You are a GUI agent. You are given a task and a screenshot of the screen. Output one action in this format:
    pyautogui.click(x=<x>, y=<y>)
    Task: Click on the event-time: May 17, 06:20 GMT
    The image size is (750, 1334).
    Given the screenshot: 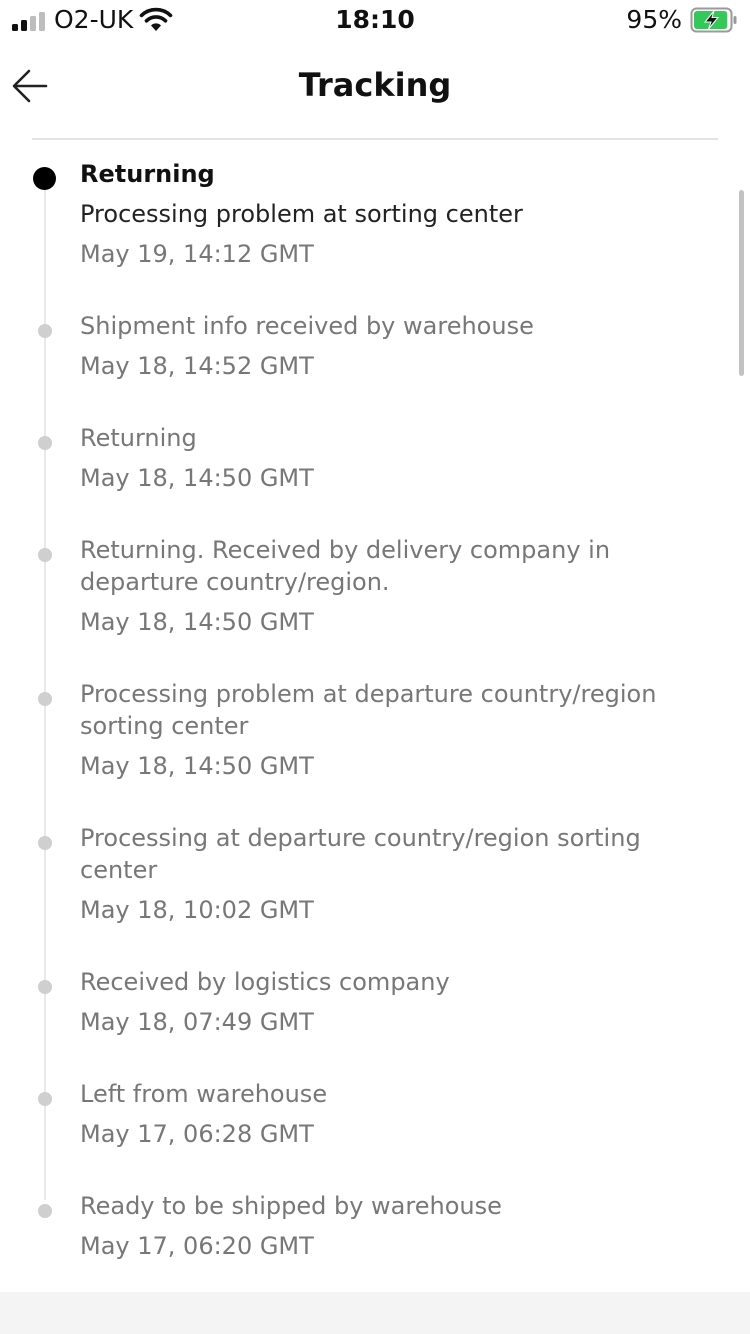 What is the action you would take?
    pyautogui.click(x=197, y=1246)
    